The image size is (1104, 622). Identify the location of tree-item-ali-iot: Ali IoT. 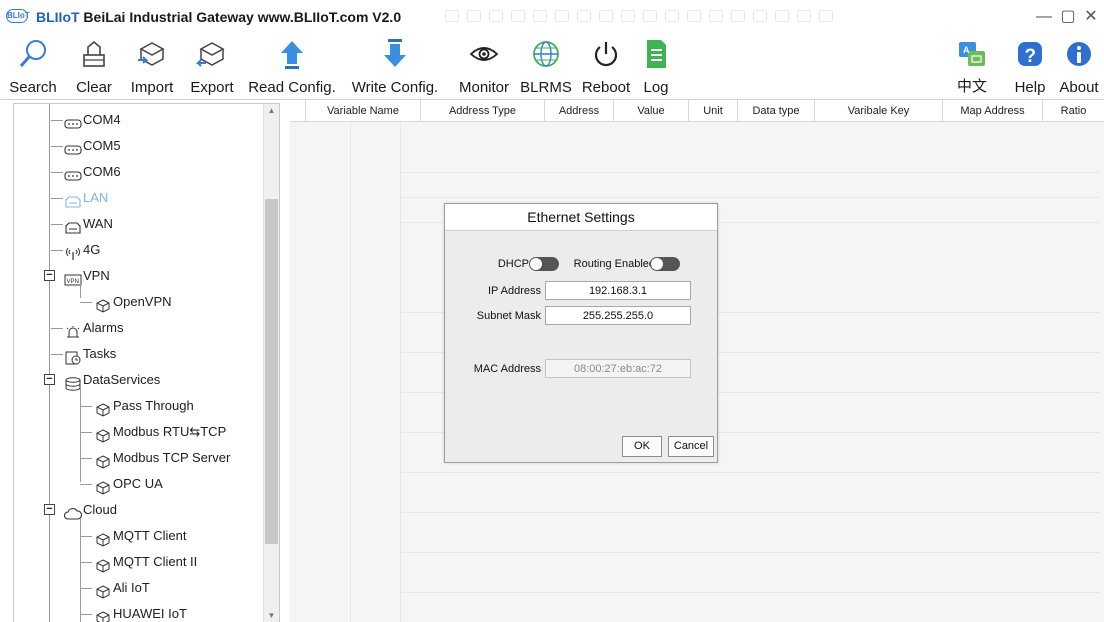
(115, 588).